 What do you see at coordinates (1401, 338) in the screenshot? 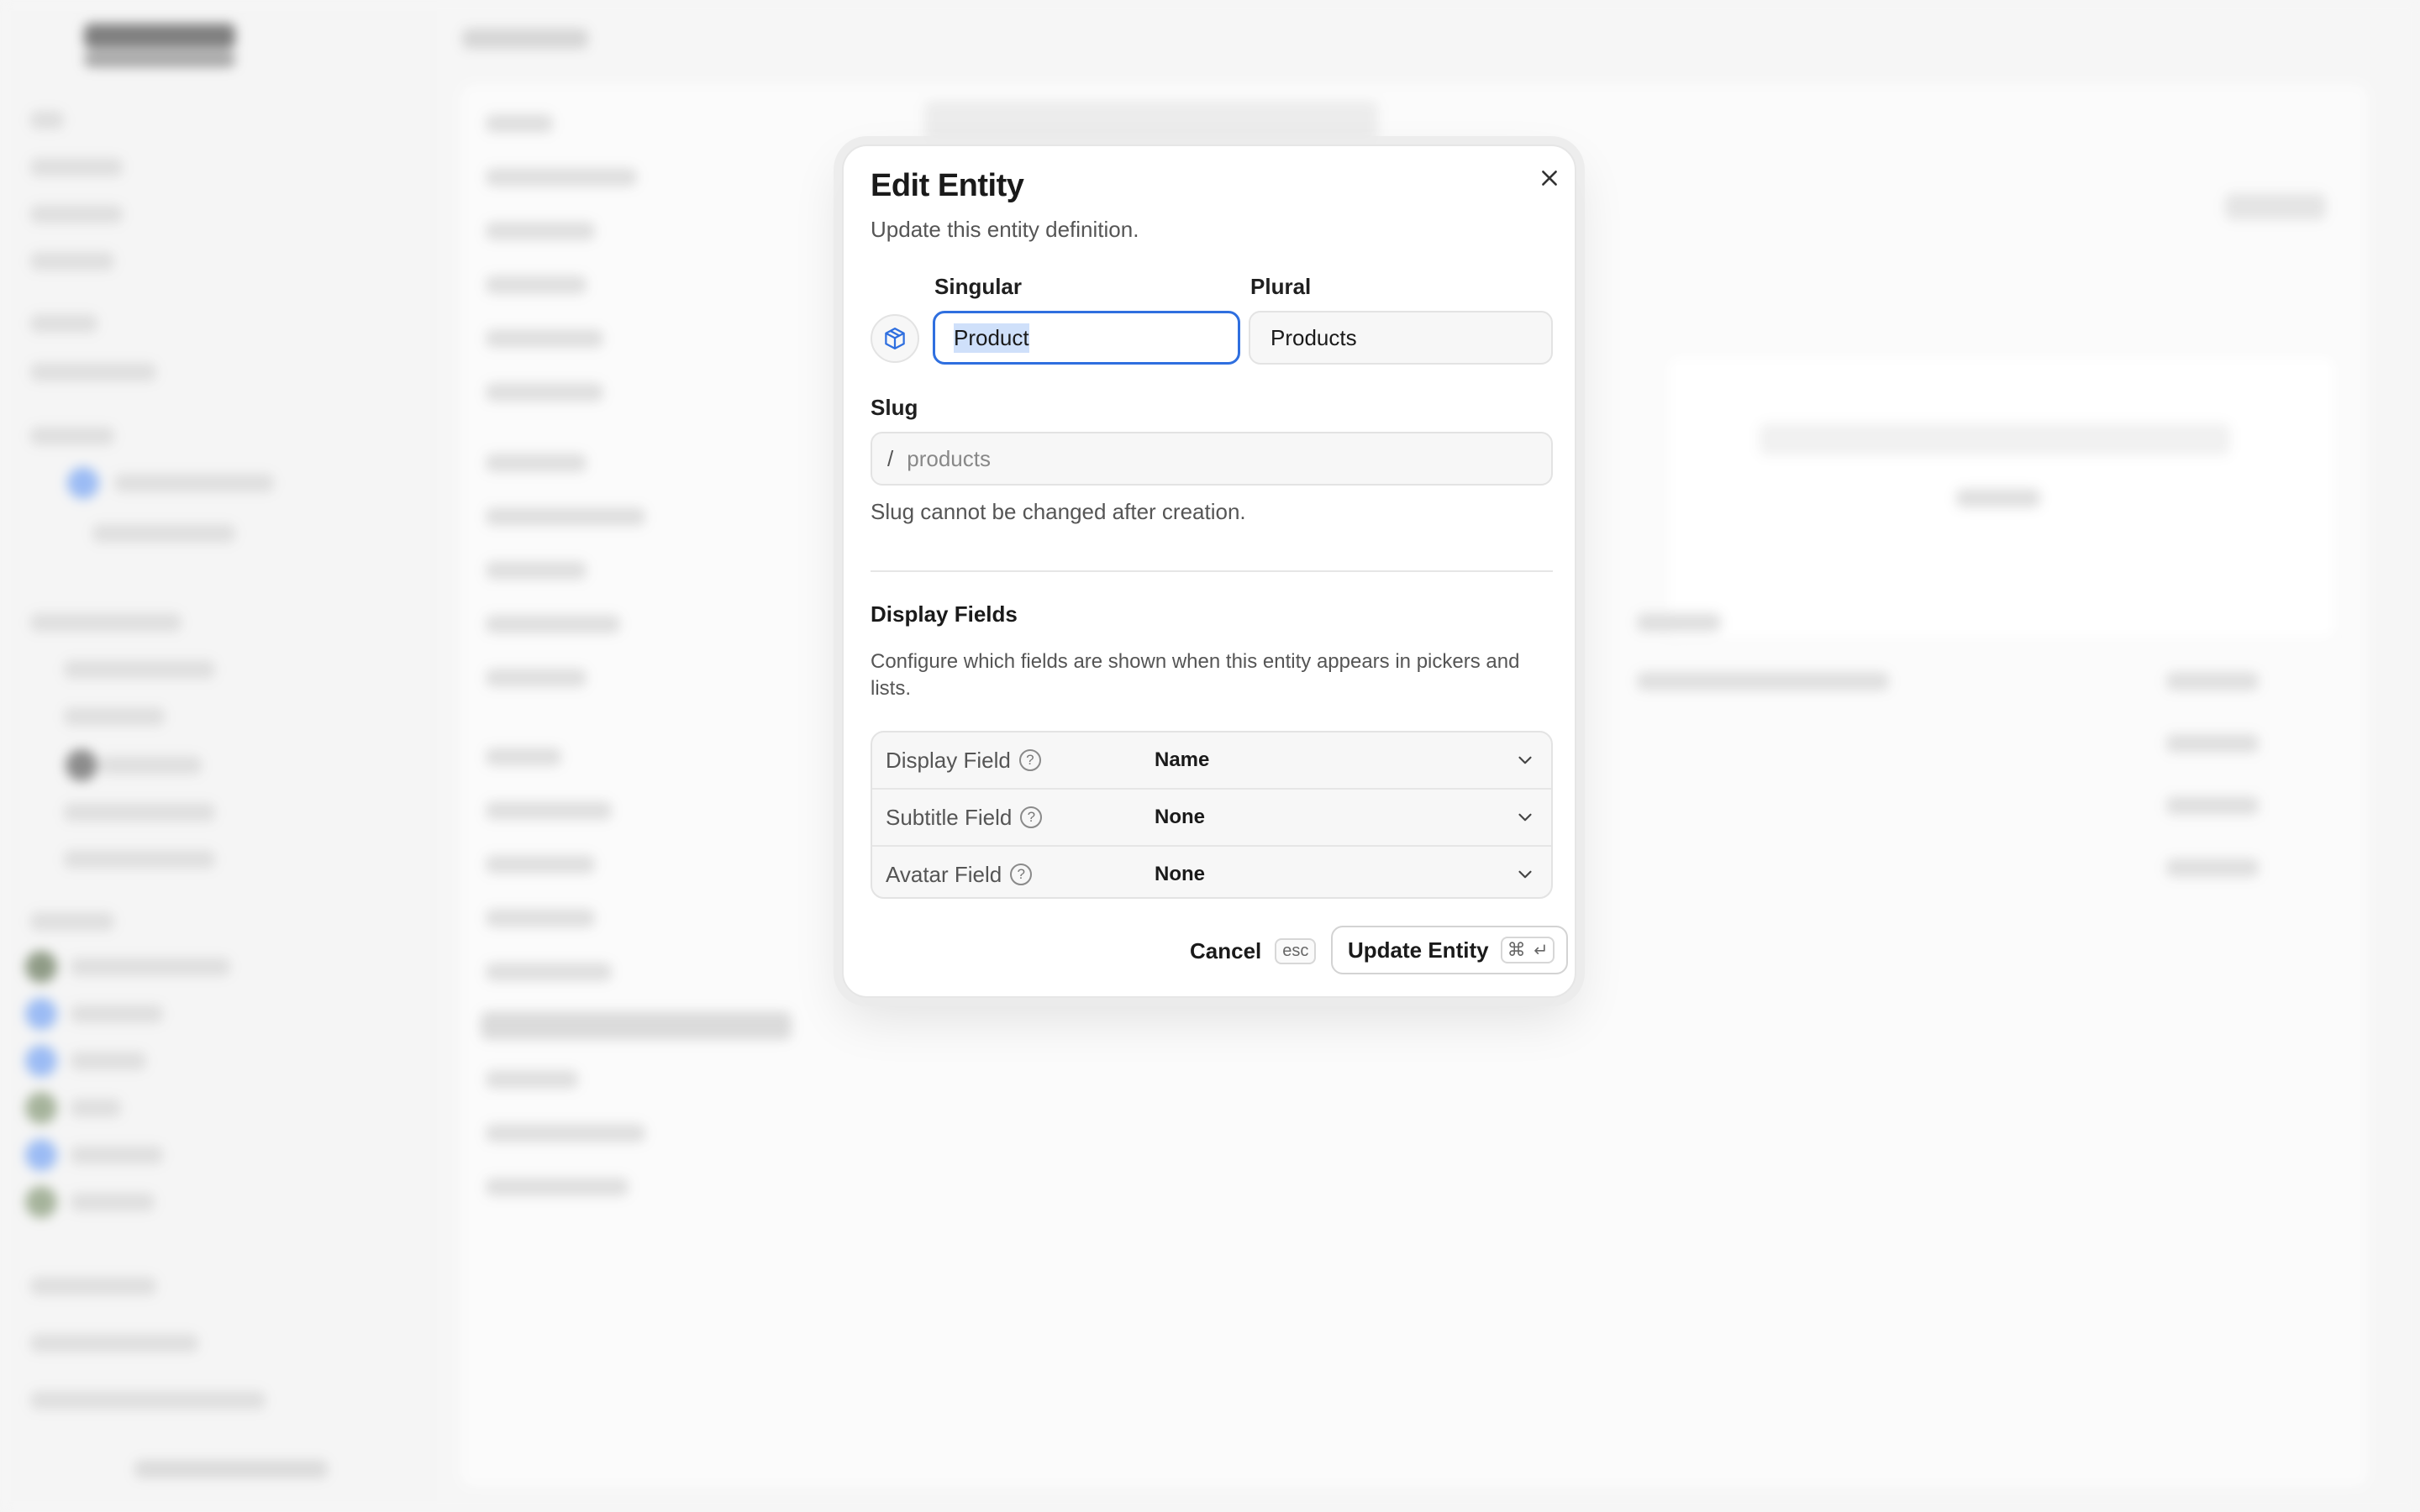
I see `plural-input: Products` at bounding box center [1401, 338].